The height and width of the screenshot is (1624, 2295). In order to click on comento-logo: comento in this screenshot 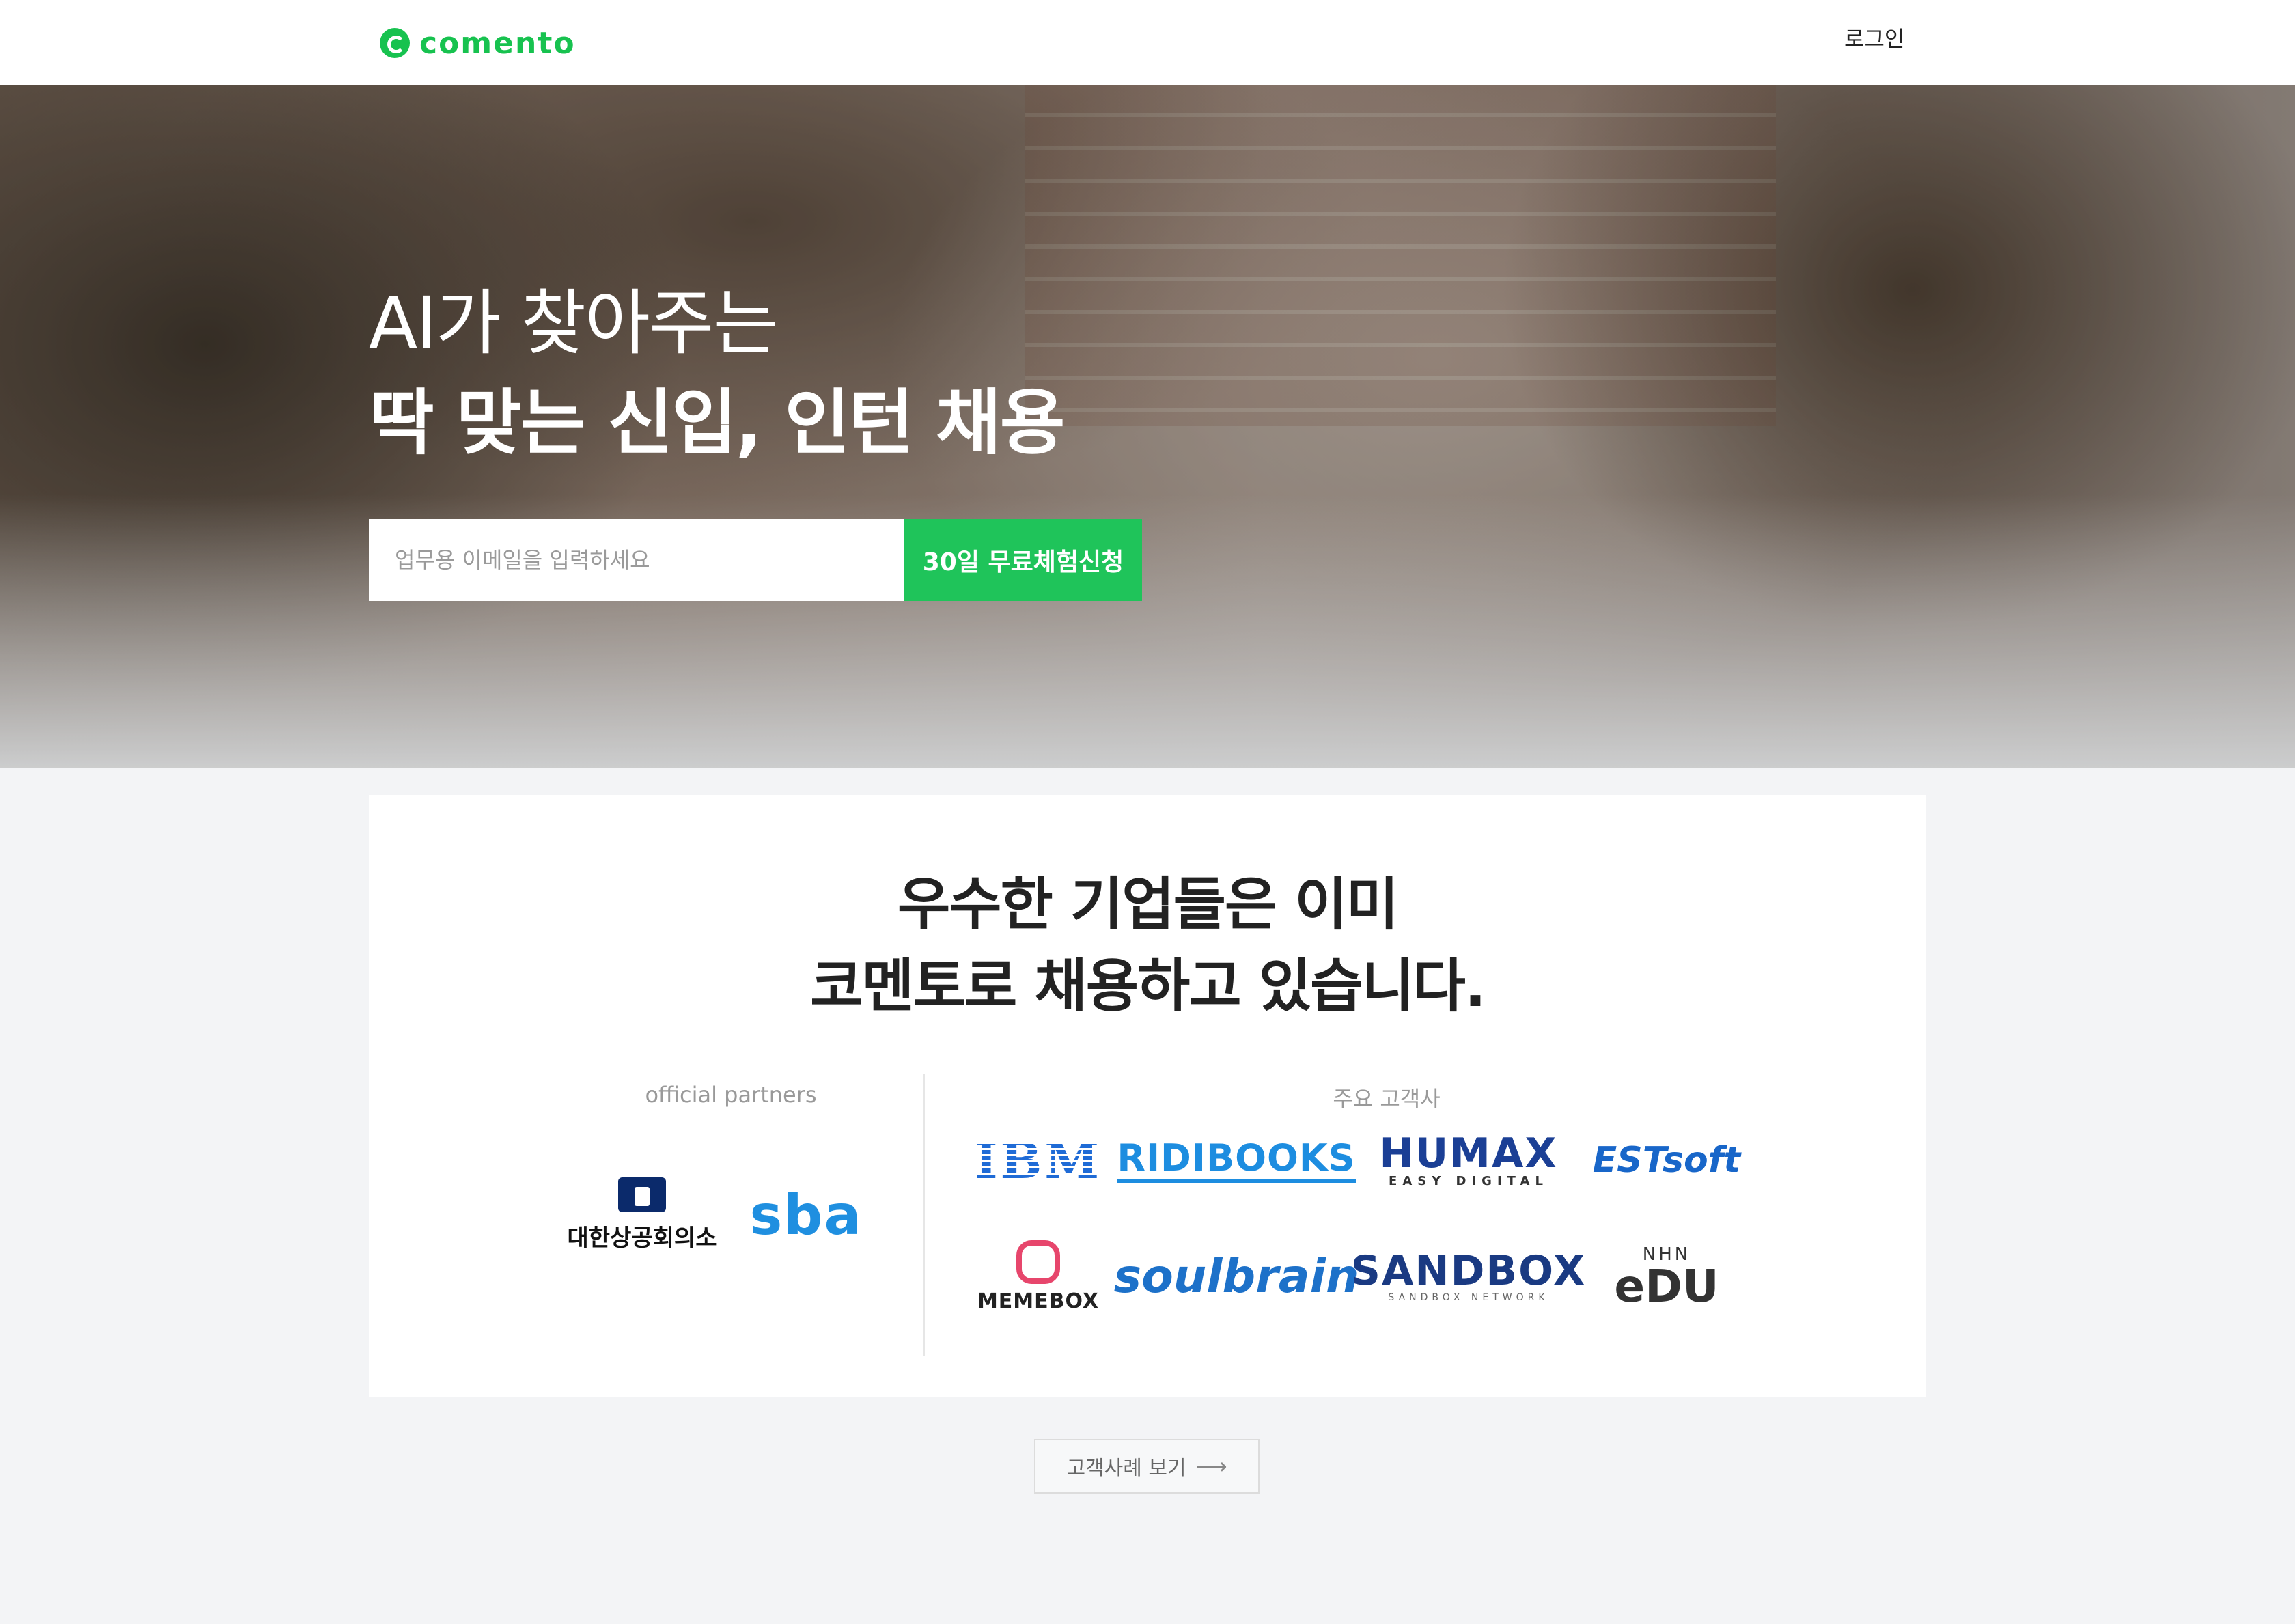, I will do `click(478, 43)`.